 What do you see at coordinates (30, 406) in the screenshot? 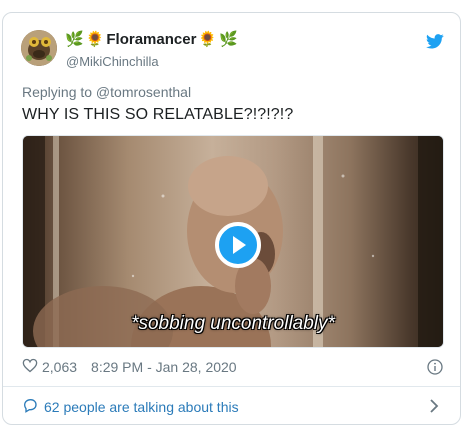
I see `comment-bubble-icon` at bounding box center [30, 406].